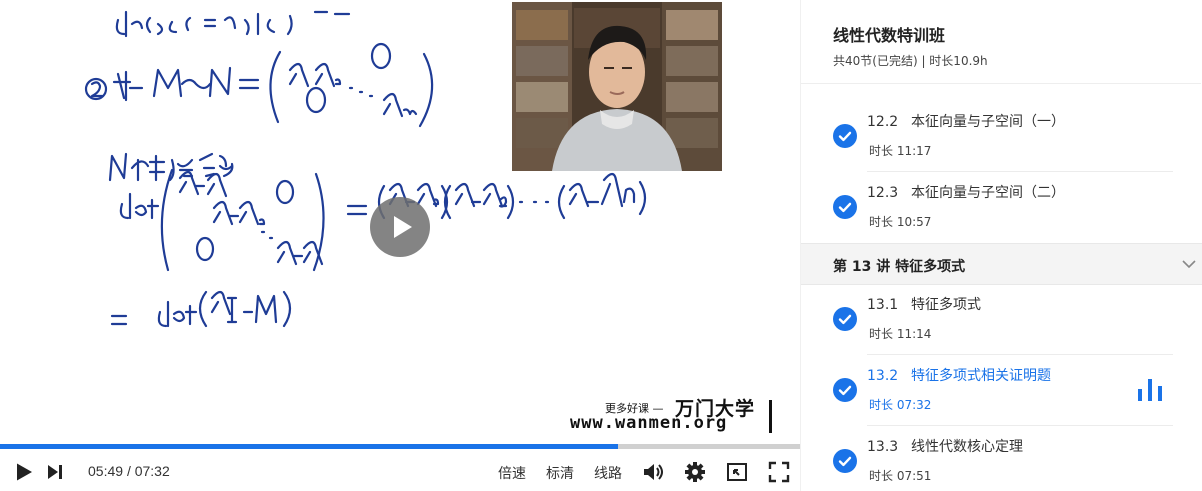 This screenshot has width=1202, height=491. What do you see at coordinates (653, 472) in the screenshot?
I see `volume-icon` at bounding box center [653, 472].